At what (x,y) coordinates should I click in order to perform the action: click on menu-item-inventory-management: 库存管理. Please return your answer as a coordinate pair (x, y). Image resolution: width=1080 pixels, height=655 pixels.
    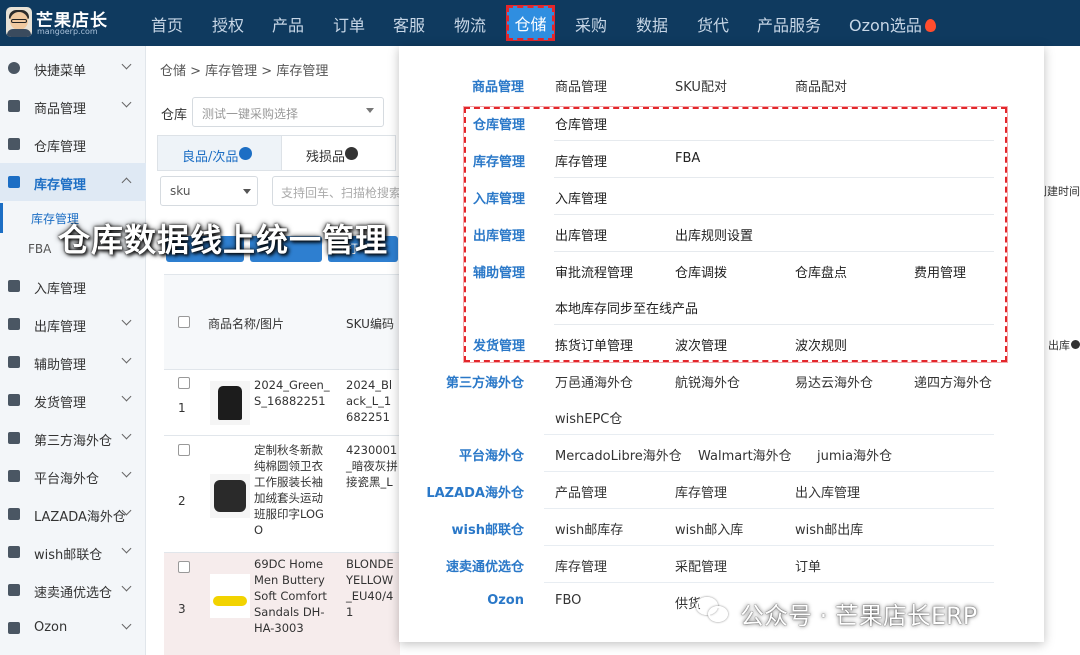
    Looking at the image, I should click on (581, 160).